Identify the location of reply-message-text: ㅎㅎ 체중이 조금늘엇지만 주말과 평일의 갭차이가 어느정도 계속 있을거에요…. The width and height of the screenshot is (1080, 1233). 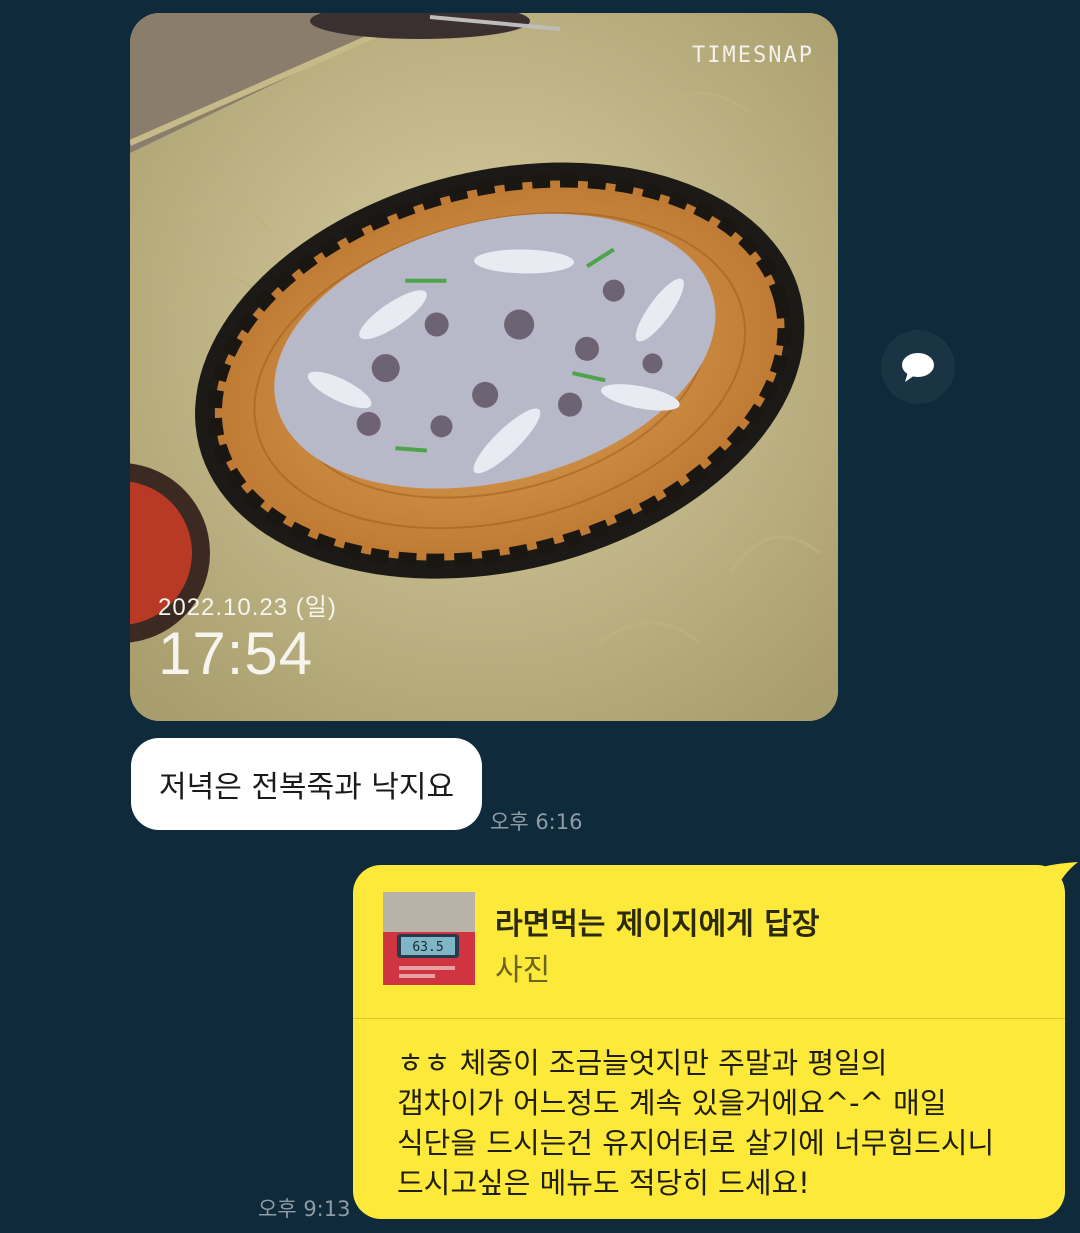
(722, 1123).